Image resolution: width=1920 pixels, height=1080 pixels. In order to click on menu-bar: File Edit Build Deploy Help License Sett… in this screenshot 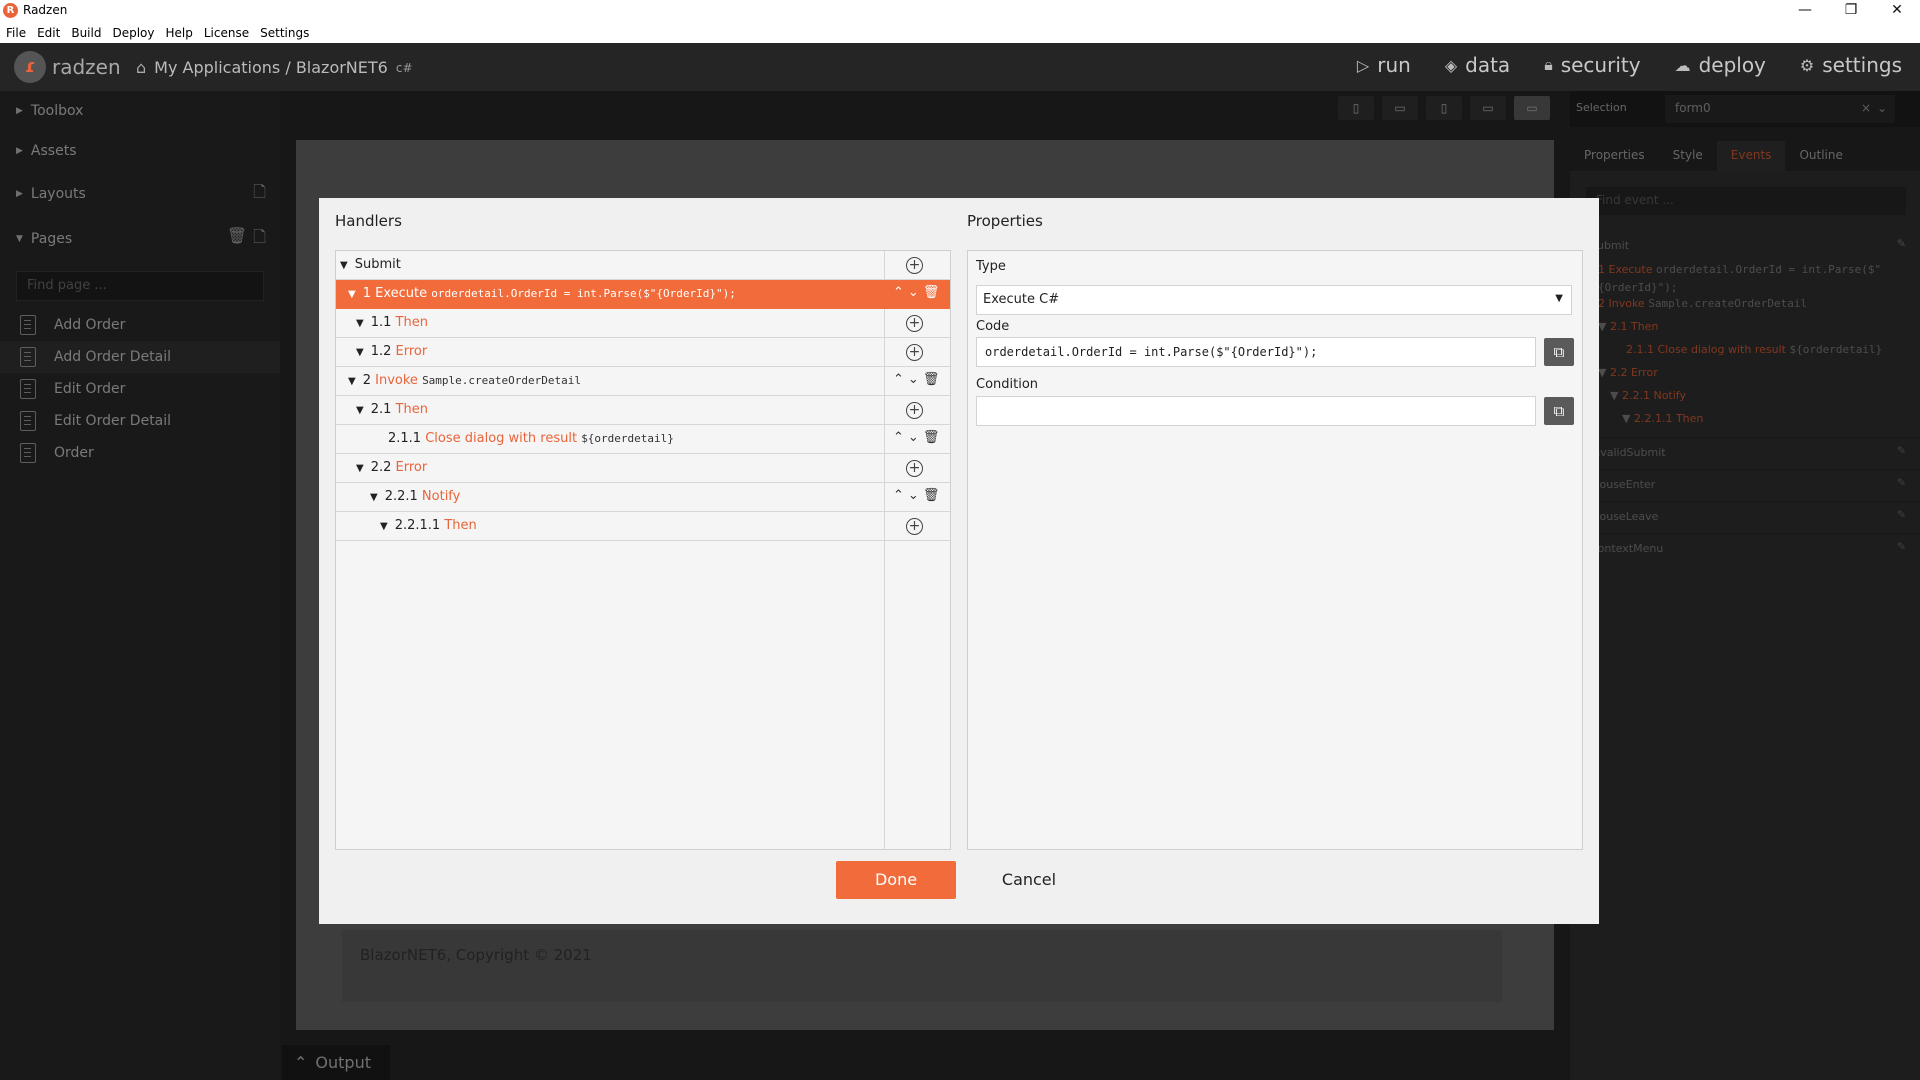, I will do `click(960, 32)`.